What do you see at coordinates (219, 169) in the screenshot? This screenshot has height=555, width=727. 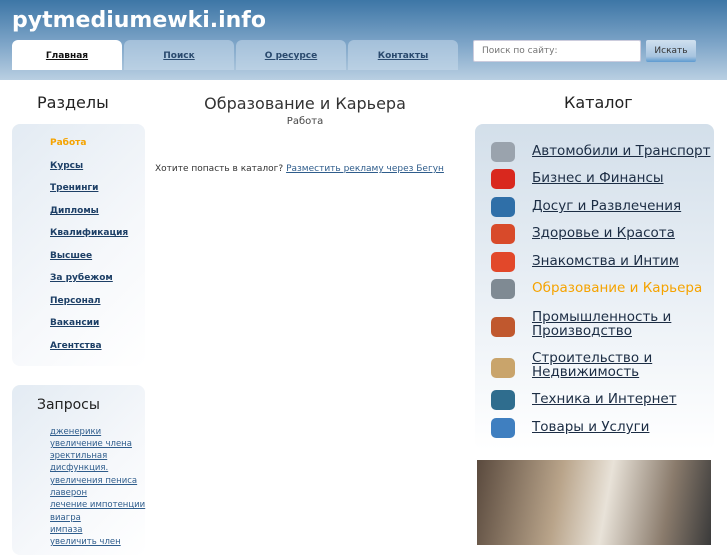 I see `prompt-text: Хотите попасть в каталог?` at bounding box center [219, 169].